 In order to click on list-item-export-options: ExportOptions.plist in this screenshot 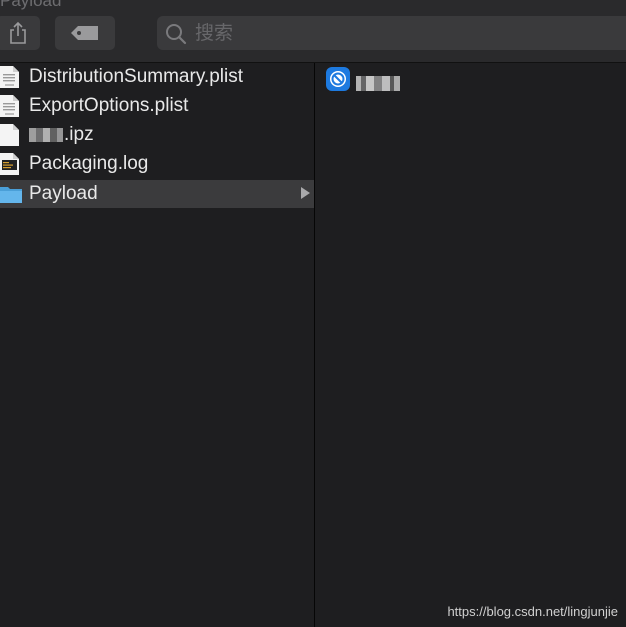, I will do `click(157, 106)`.